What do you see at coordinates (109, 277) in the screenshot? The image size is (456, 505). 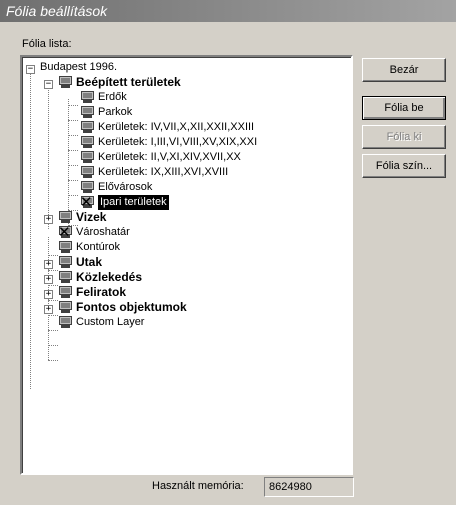 I see `tree-node-label: Közlekedés` at bounding box center [109, 277].